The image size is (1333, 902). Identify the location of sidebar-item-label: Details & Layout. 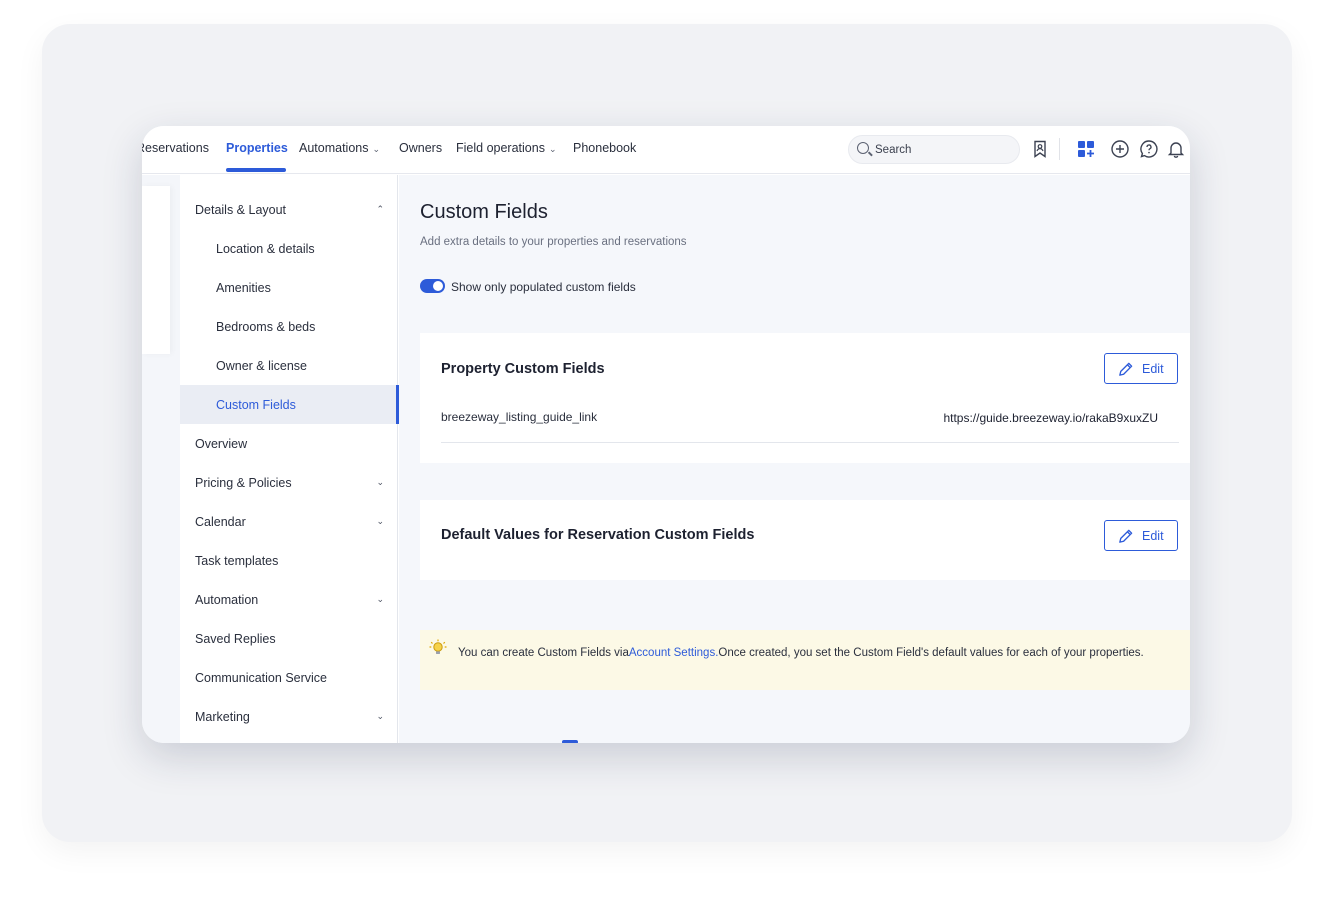
(241, 210).